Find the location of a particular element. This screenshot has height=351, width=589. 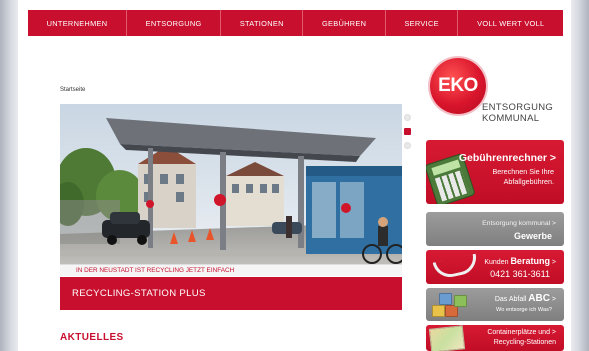

nav-item-entsorgung: ENTSORGUNG is located at coordinates (174, 23).